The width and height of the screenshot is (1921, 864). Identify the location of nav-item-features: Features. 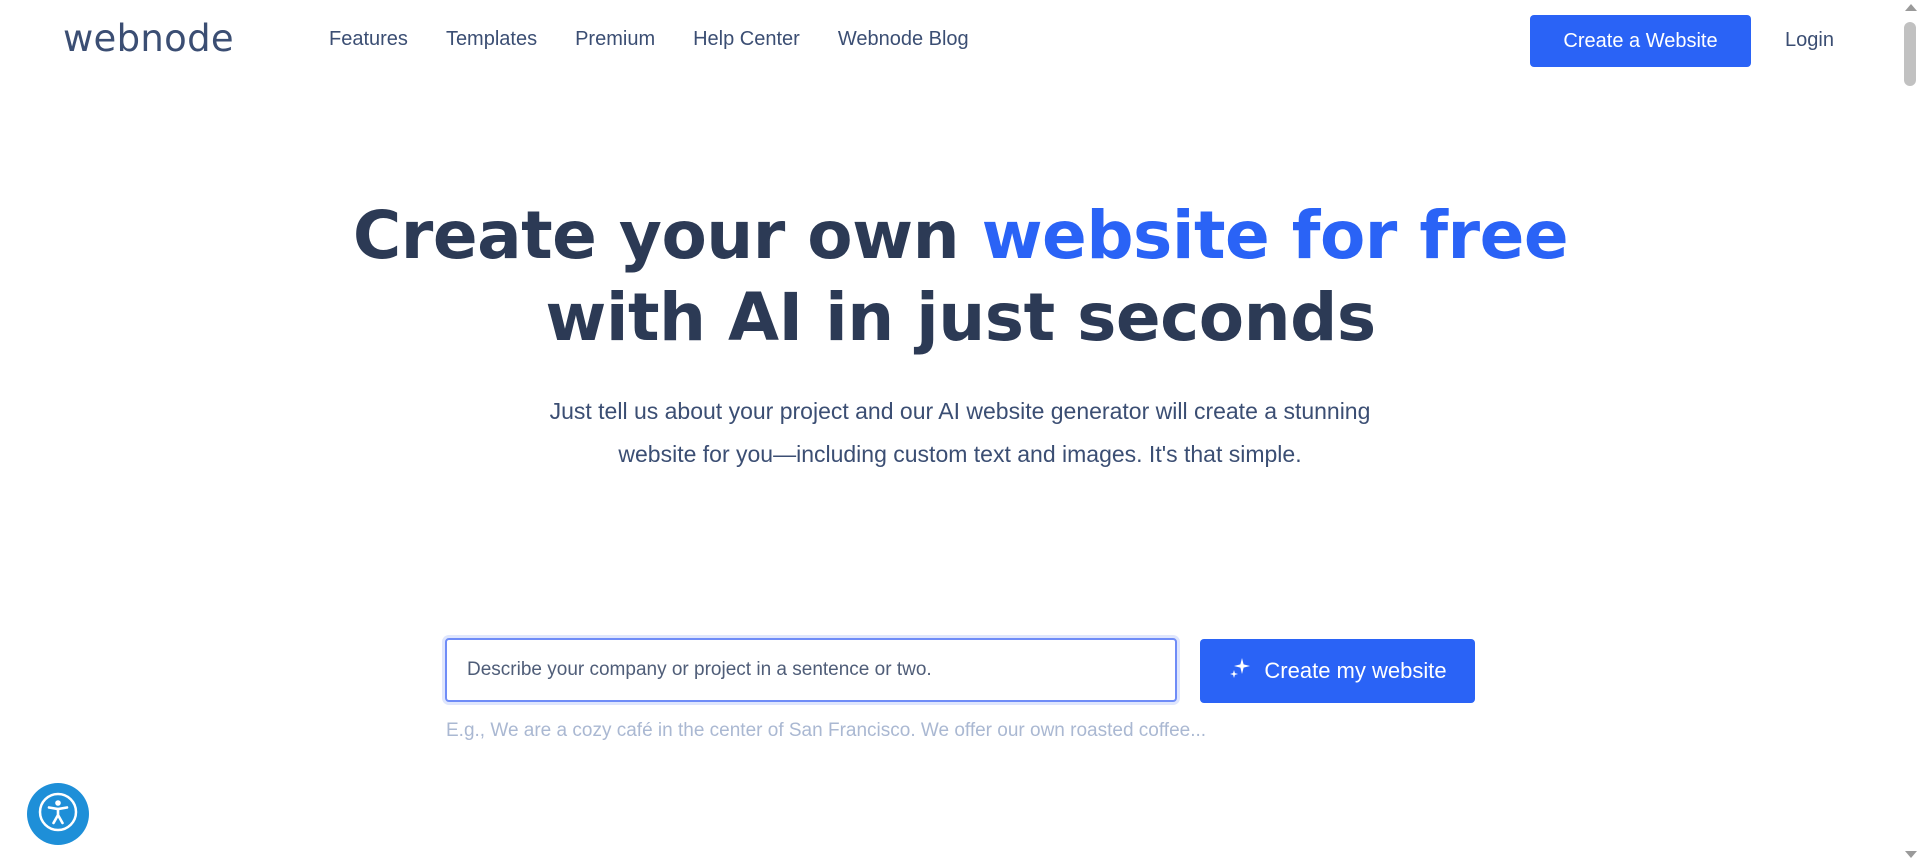
(368, 39).